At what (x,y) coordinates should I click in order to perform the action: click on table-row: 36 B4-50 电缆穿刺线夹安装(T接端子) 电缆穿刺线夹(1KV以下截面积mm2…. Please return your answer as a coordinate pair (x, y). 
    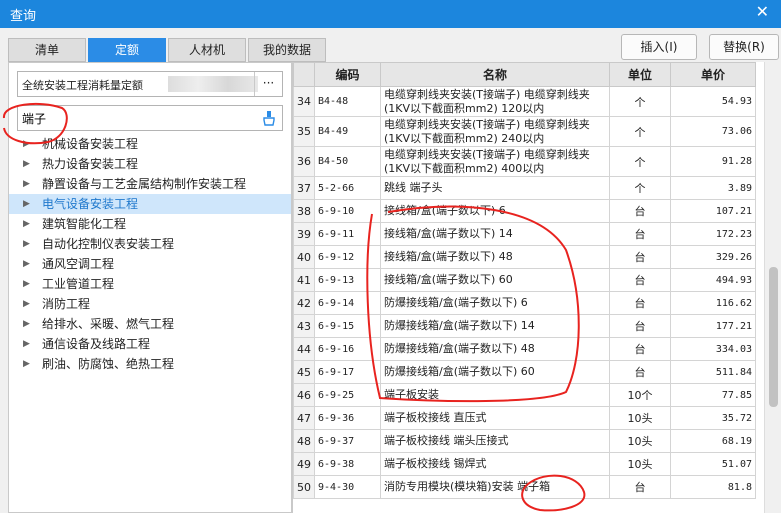
    Looking at the image, I should click on (524, 161).